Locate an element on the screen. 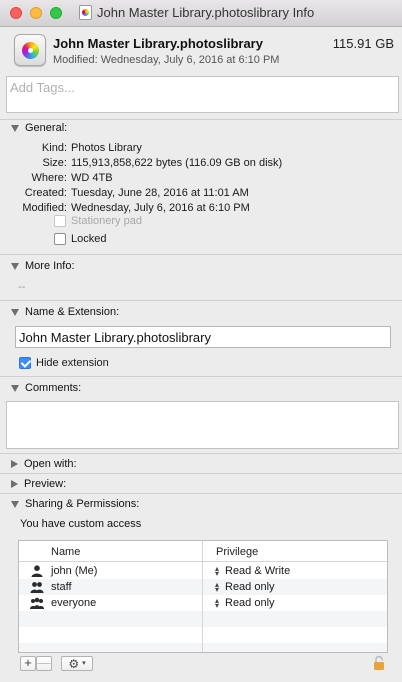 This screenshot has height=682, width=402. general-key: Size: is located at coordinates (54, 163).